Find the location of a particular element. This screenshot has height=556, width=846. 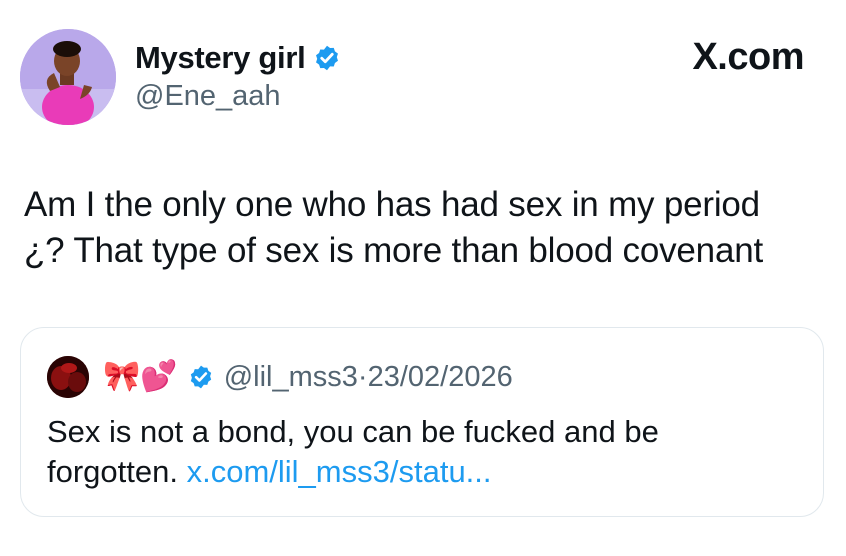

avatar-photo is located at coordinates (68, 77).